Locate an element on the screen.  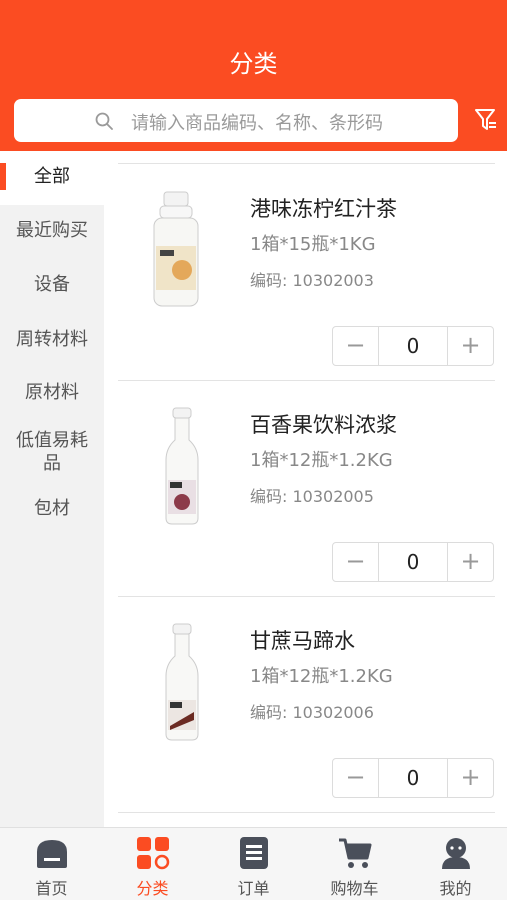
sidebar-item-label: 周转材料 is located at coordinates (52, 339).